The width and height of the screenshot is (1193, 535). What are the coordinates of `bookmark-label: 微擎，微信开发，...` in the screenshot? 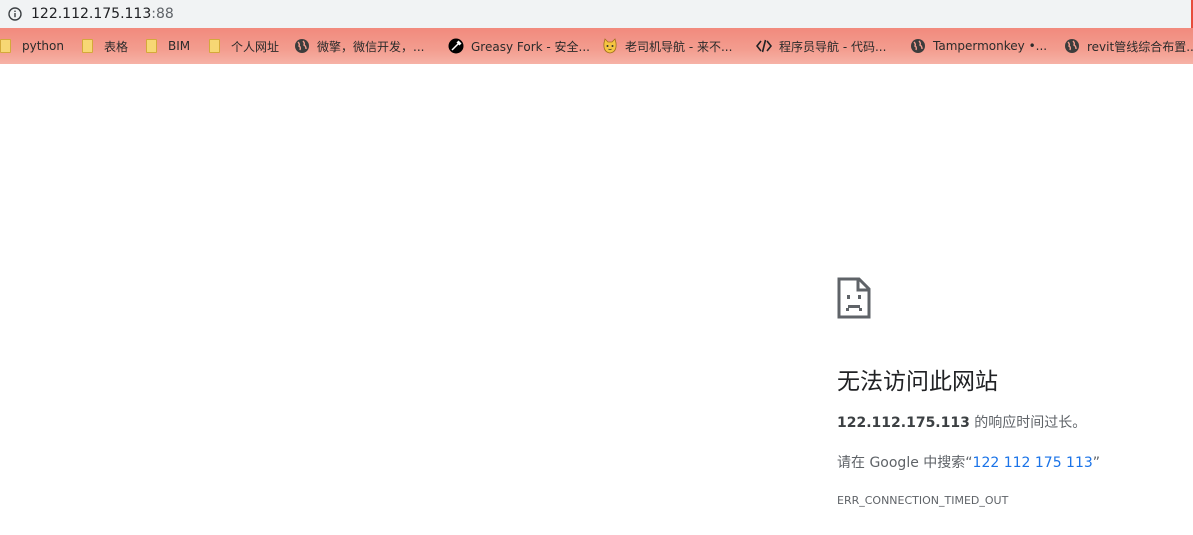 It's located at (371, 46).